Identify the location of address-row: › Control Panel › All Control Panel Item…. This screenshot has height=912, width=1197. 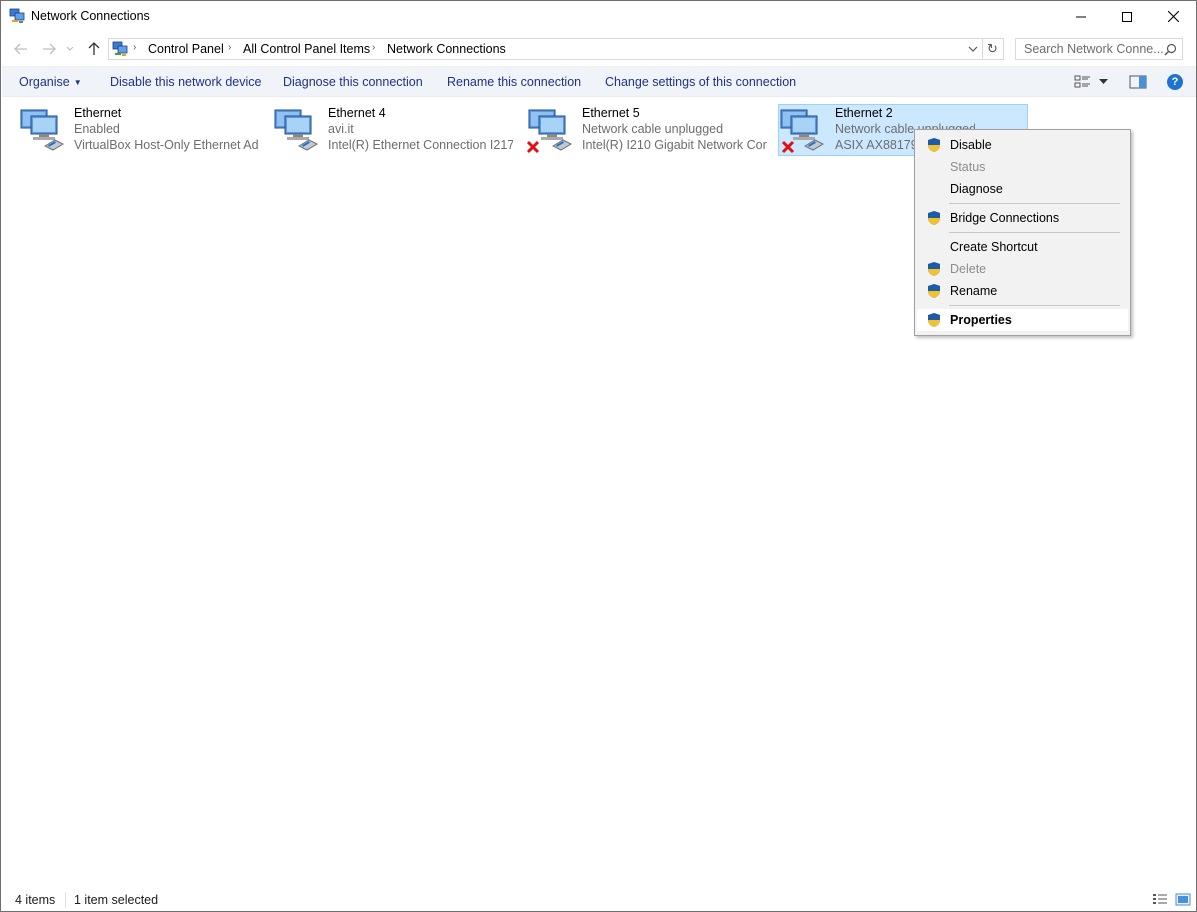
(598, 49).